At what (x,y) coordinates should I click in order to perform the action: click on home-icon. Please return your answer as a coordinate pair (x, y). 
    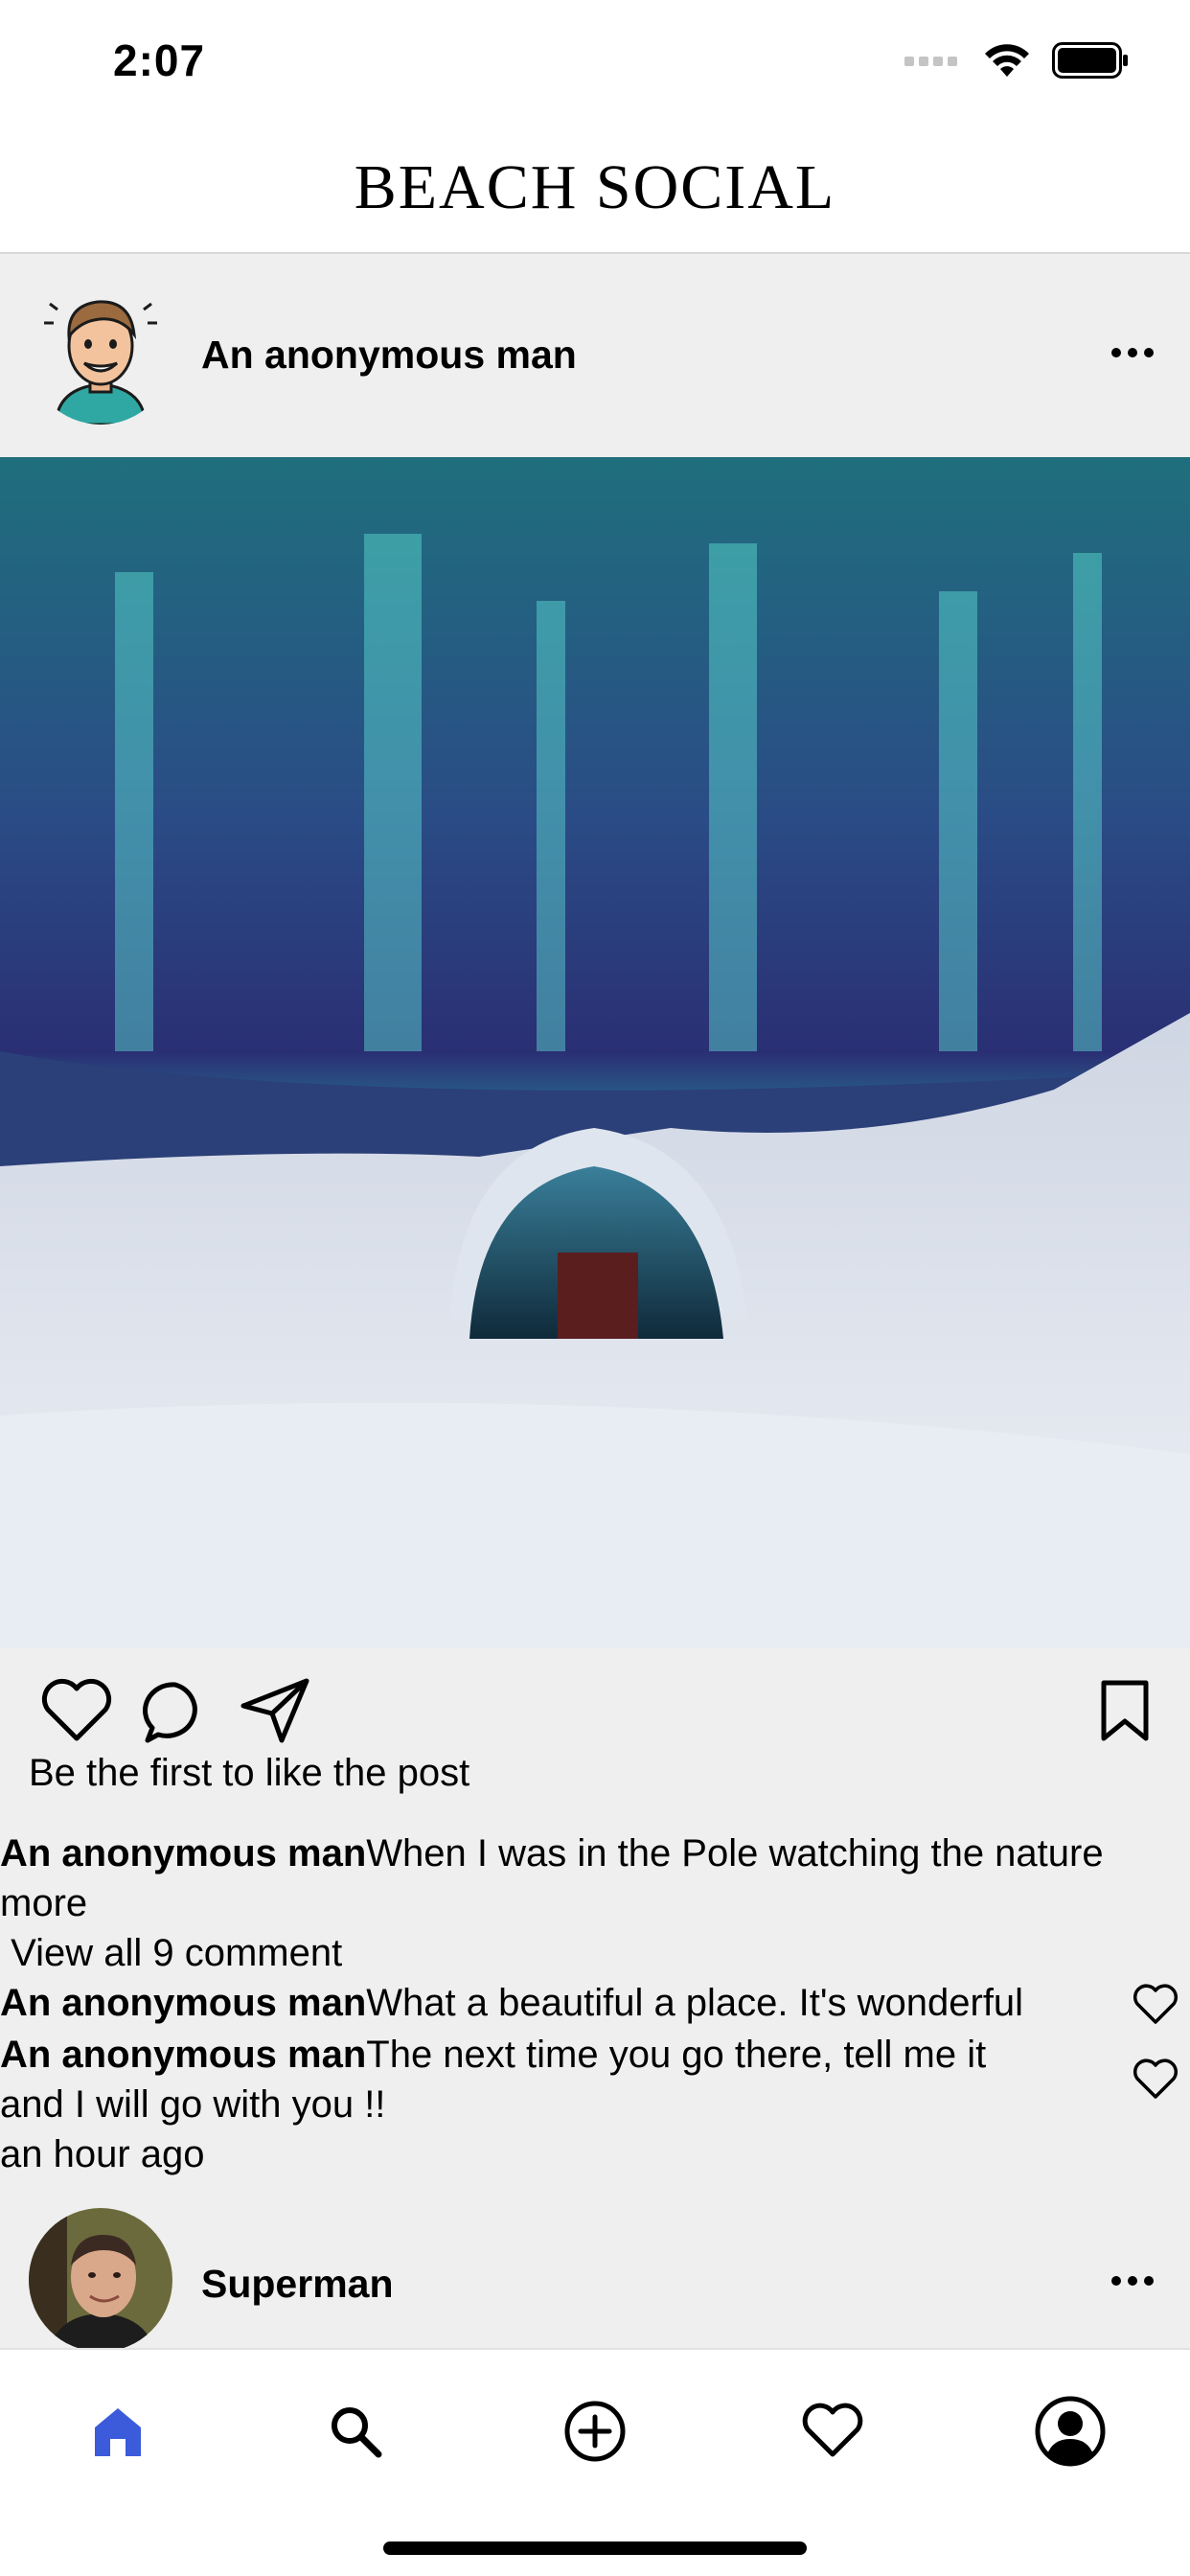
    Looking at the image, I should click on (118, 2432).